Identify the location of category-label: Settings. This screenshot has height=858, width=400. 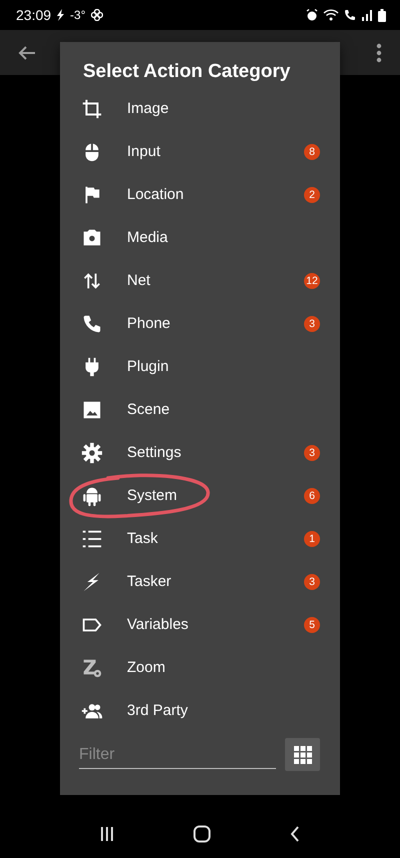
(154, 452).